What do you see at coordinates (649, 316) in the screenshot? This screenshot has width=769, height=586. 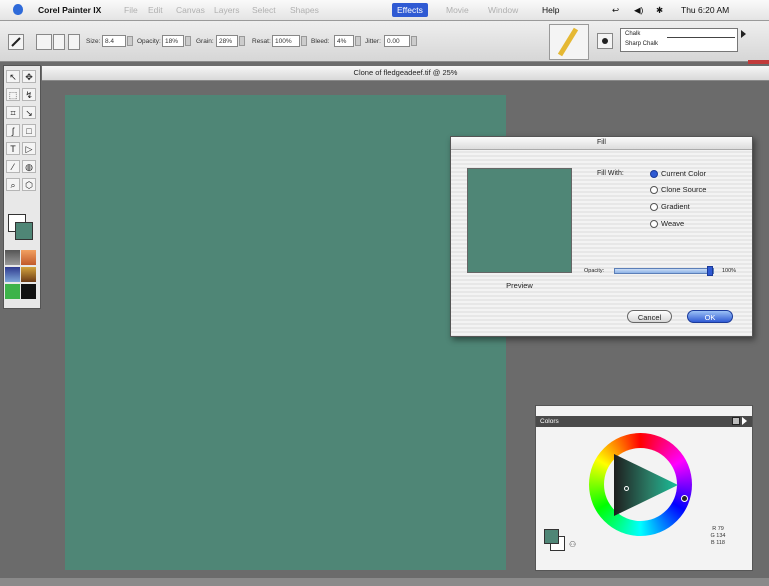 I see `cancel-button: Cancel` at bounding box center [649, 316].